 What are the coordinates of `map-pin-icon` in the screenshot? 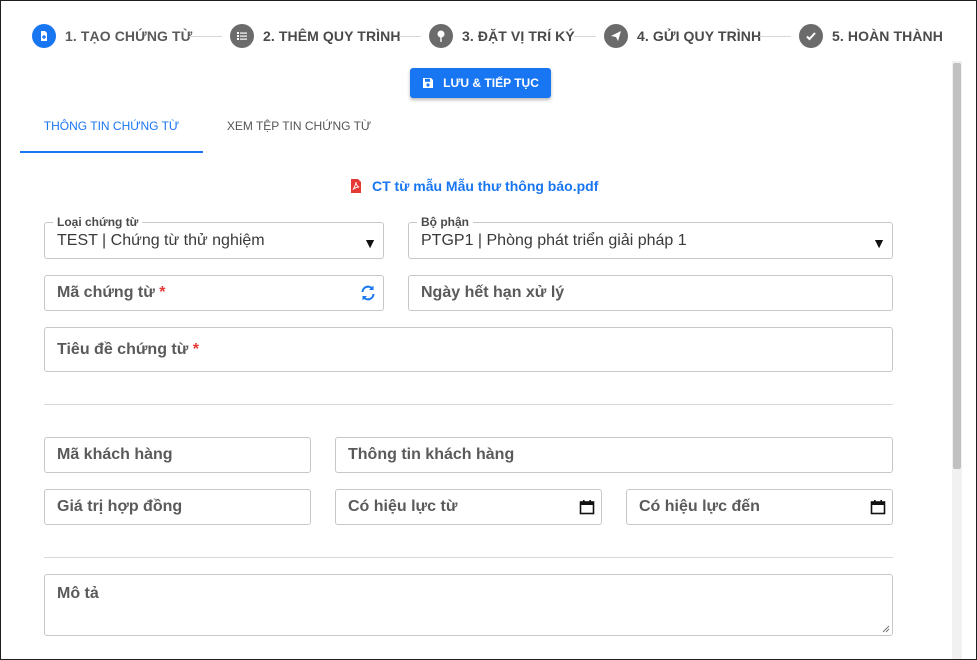 It's located at (441, 36).